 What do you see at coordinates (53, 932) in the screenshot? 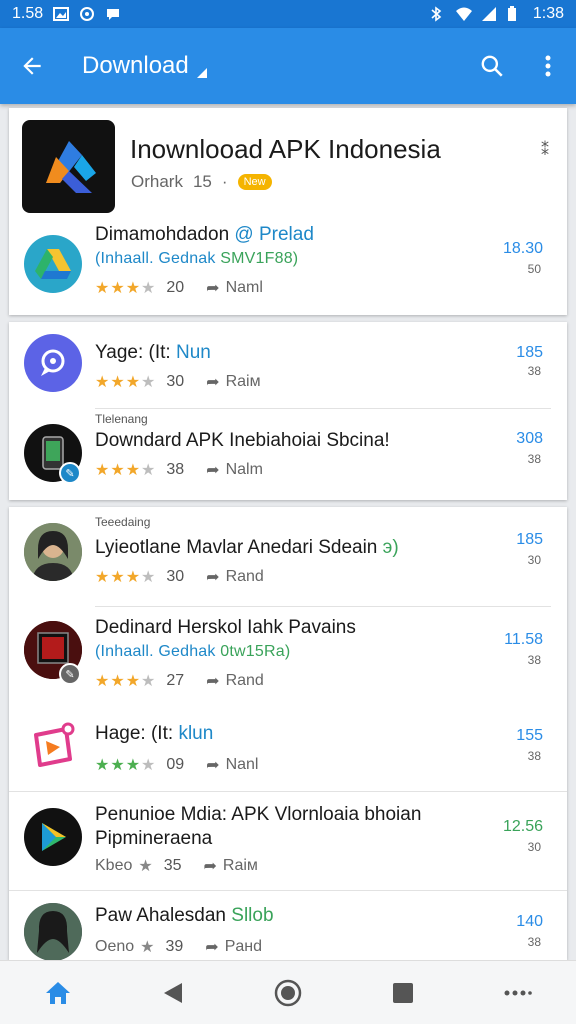
I see `avatar-icon` at bounding box center [53, 932].